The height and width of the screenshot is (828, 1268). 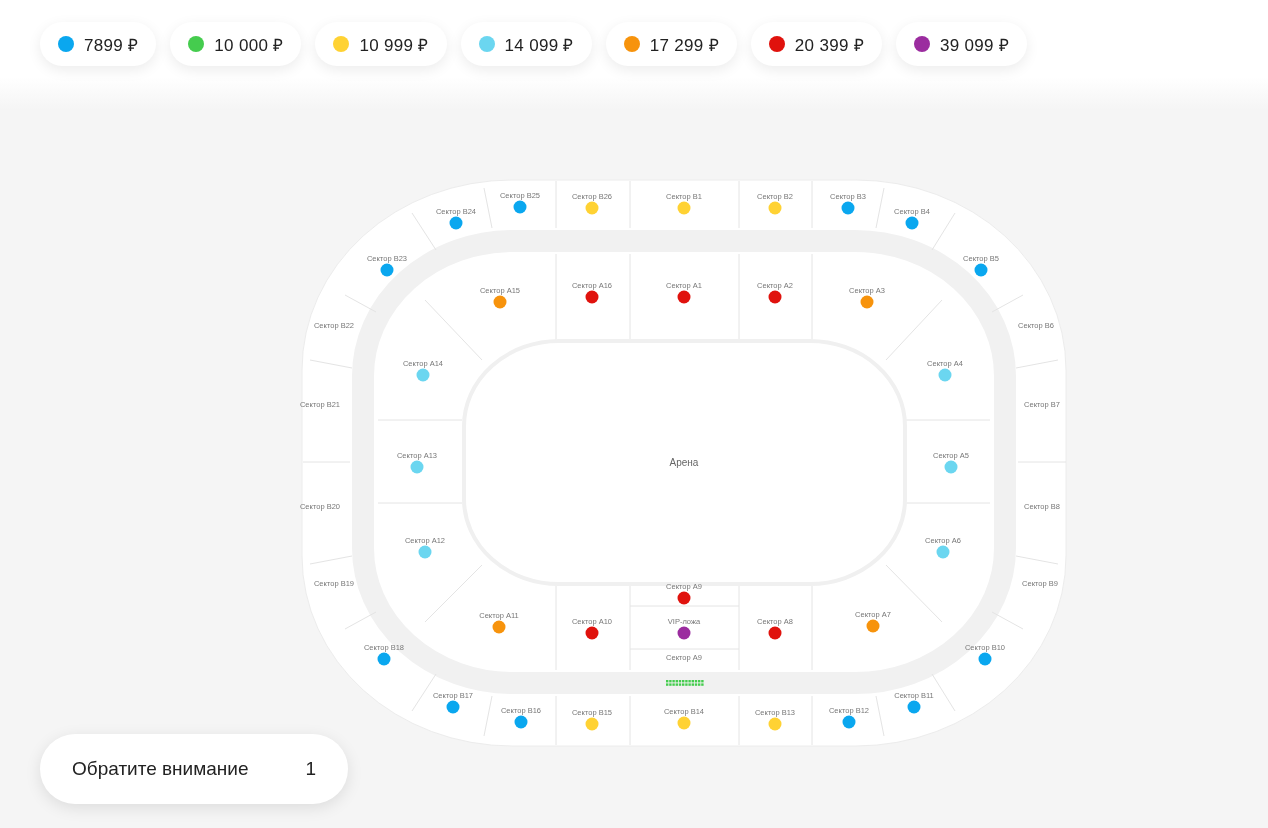 I want to click on price-filter-chip: 17 299 ₽, so click(x=671, y=44).